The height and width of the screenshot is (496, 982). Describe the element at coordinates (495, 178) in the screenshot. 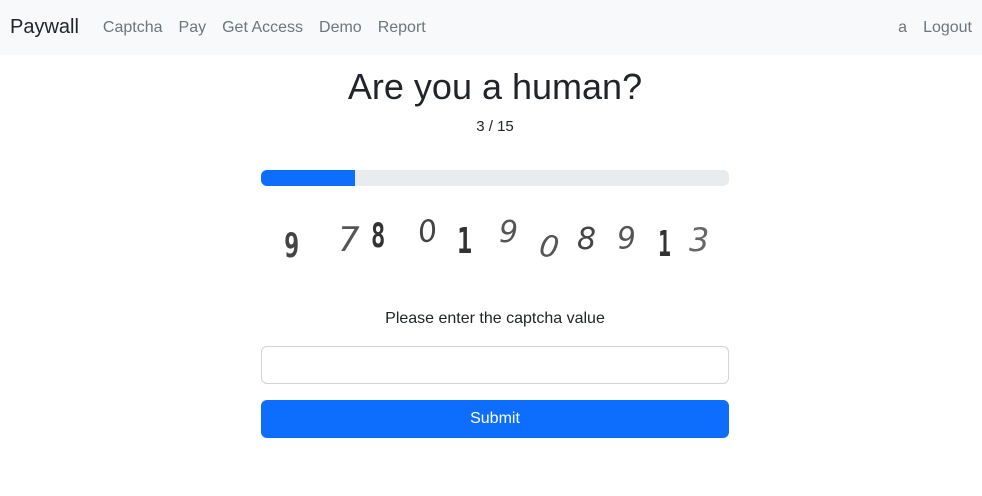

I see `progress-track` at that location.